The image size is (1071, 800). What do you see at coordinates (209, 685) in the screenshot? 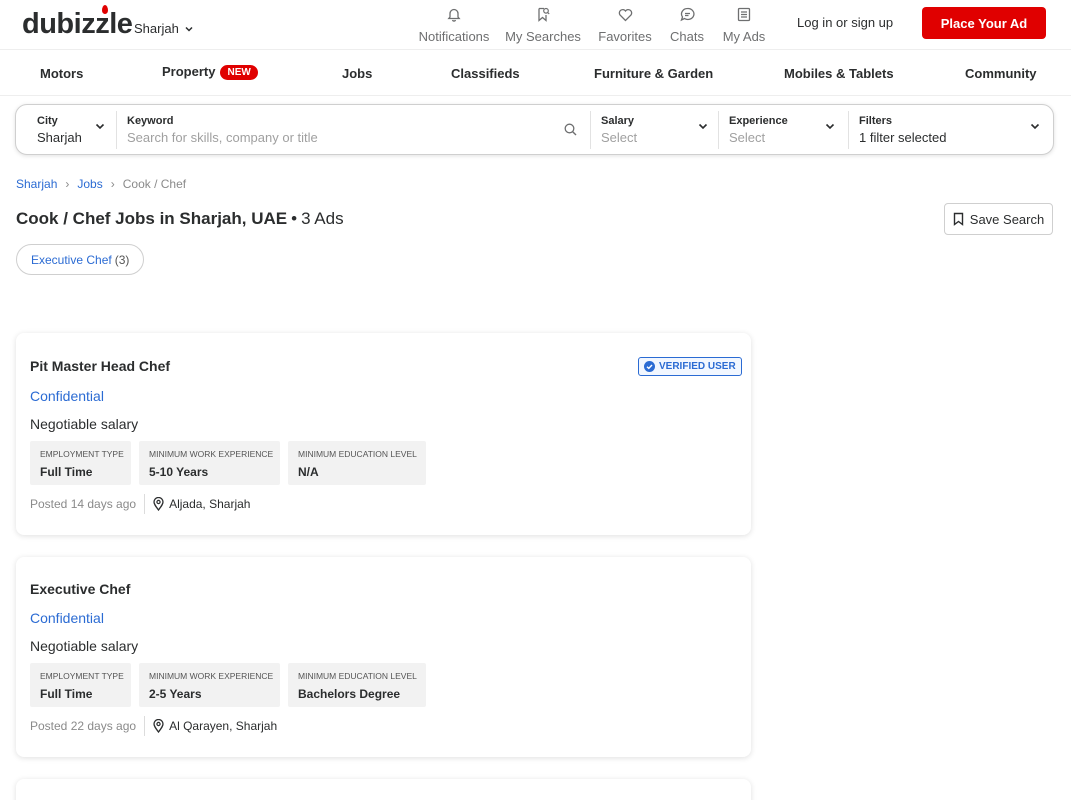
I see `min-experience-attribute: Minimum Work Experience 2-5 Years` at bounding box center [209, 685].